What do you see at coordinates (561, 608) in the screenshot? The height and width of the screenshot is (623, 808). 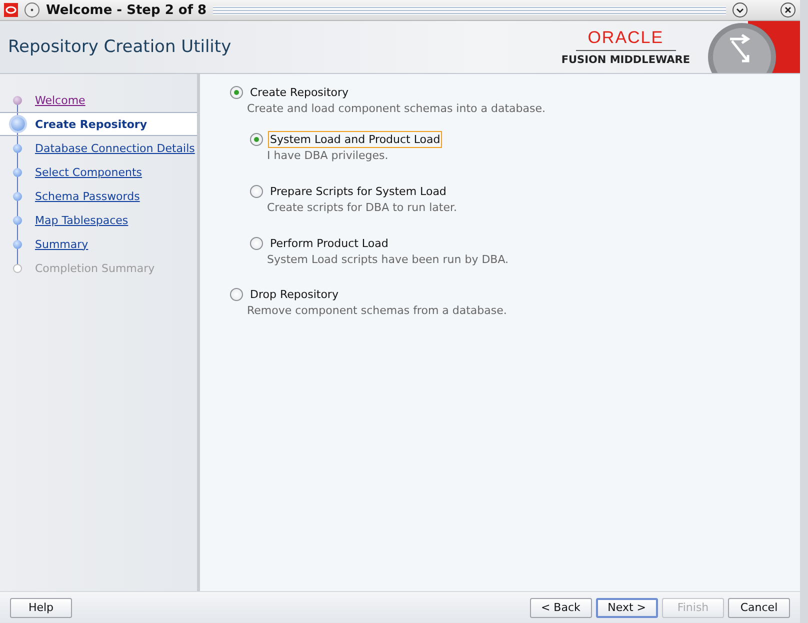 I see `dialog-button: < Back` at bounding box center [561, 608].